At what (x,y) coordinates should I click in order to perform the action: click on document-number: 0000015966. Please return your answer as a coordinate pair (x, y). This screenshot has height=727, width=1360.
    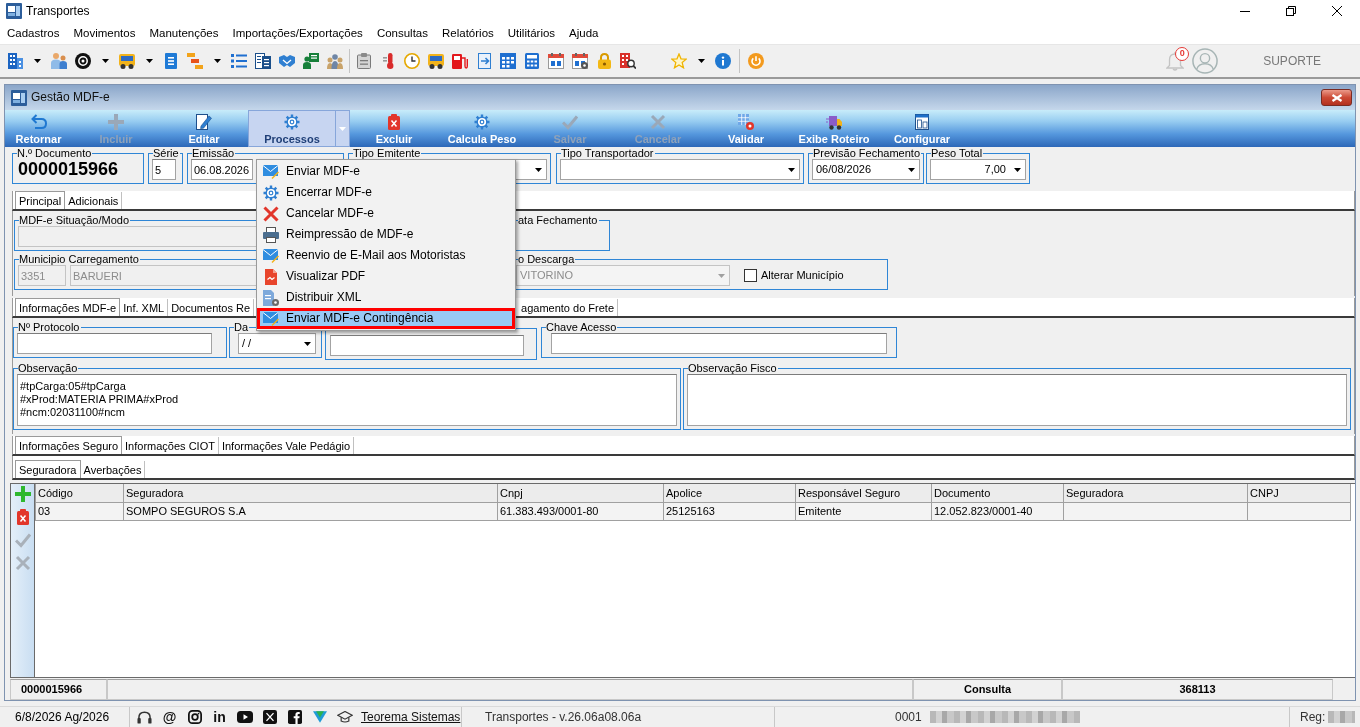
    Looking at the image, I should click on (68, 169).